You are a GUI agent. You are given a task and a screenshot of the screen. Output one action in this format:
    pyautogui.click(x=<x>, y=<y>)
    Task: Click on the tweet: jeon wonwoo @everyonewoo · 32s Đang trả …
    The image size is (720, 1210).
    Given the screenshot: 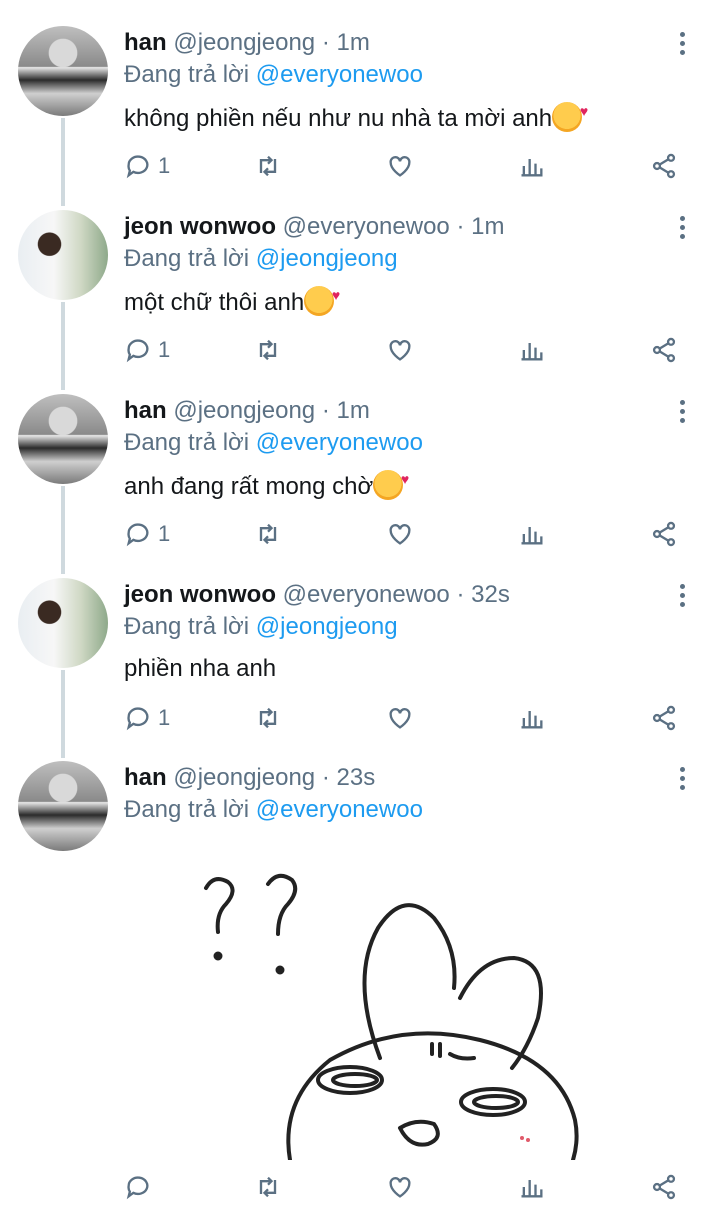 What is the action you would take?
    pyautogui.click(x=360, y=663)
    